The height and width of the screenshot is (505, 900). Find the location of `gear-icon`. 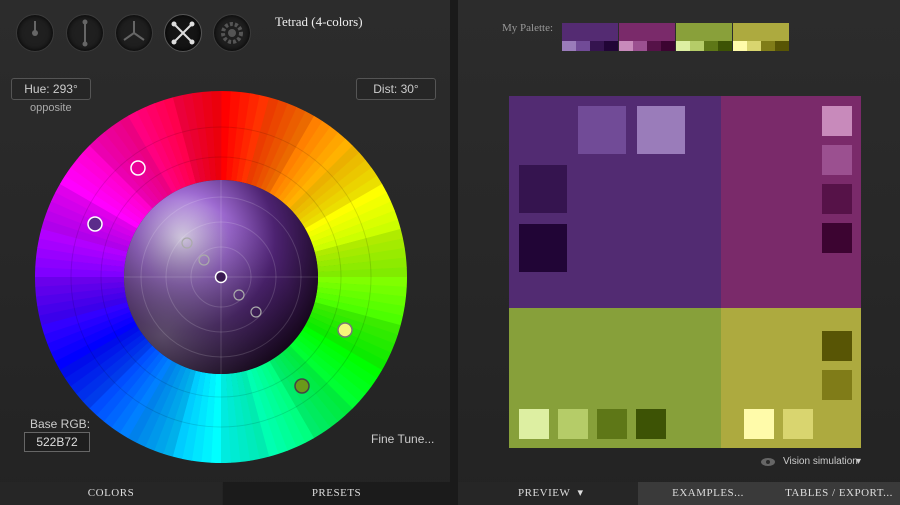

gear-icon is located at coordinates (232, 33).